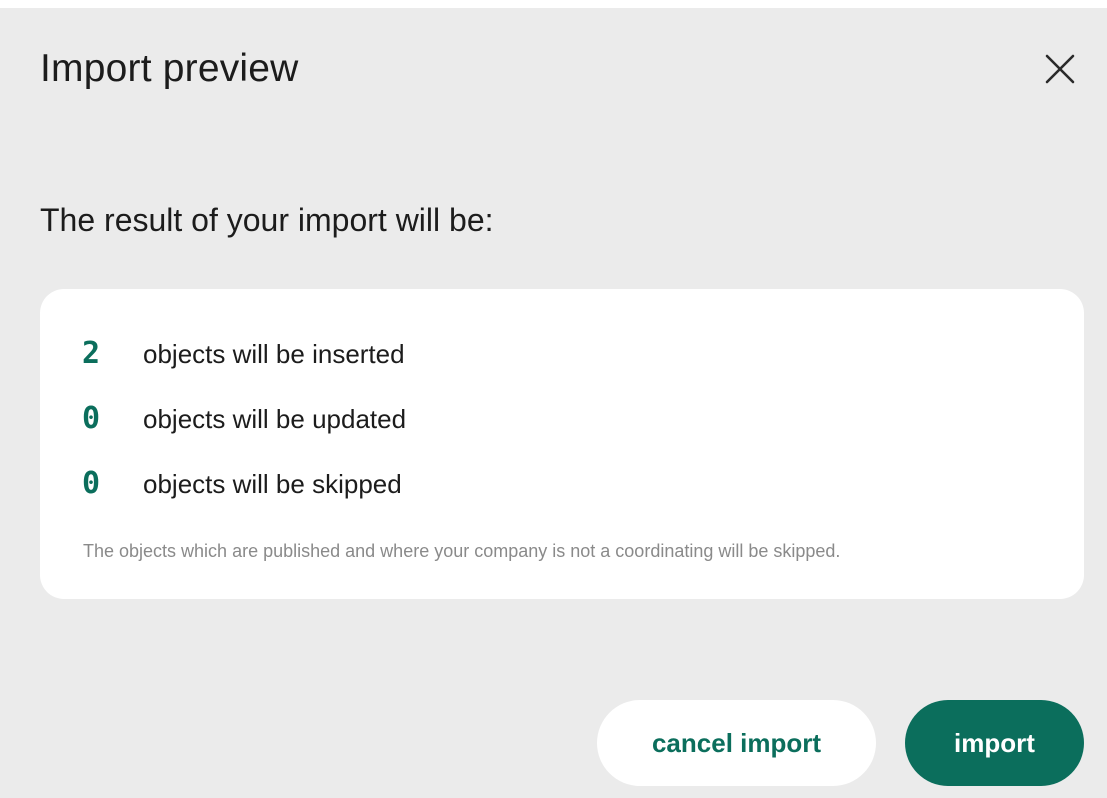  Describe the element at coordinates (275, 419) in the screenshot. I see `updated-label: objects will be updated` at that location.